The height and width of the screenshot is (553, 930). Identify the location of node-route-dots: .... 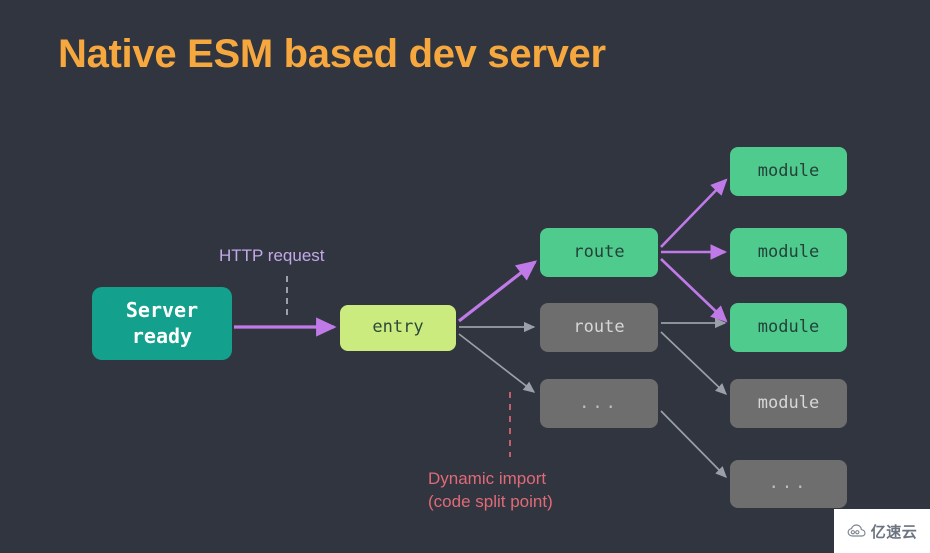
(599, 403).